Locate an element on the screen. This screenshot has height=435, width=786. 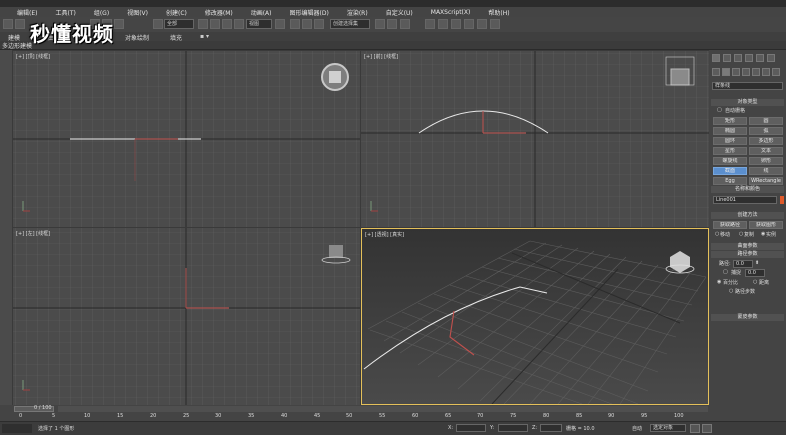
systems-icon is located at coordinates (776, 72).